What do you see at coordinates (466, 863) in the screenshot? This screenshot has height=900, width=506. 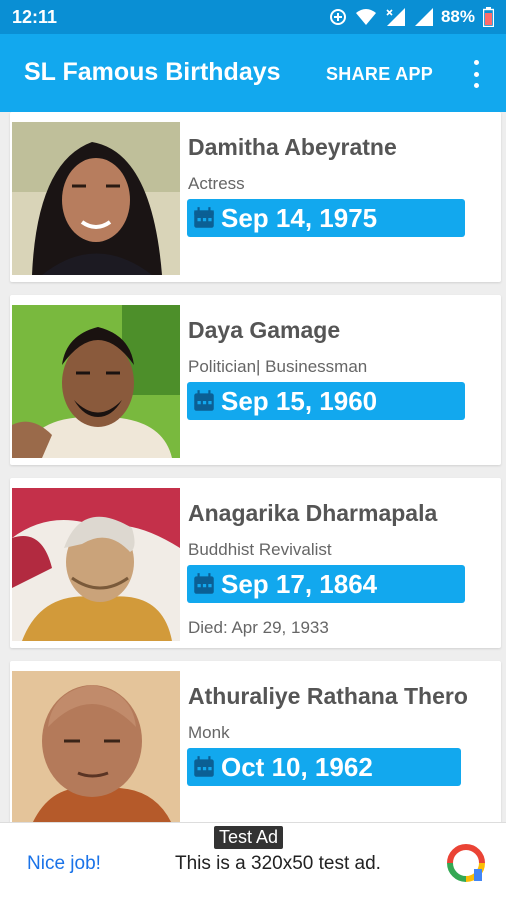 I see `ad-logo-icon` at bounding box center [466, 863].